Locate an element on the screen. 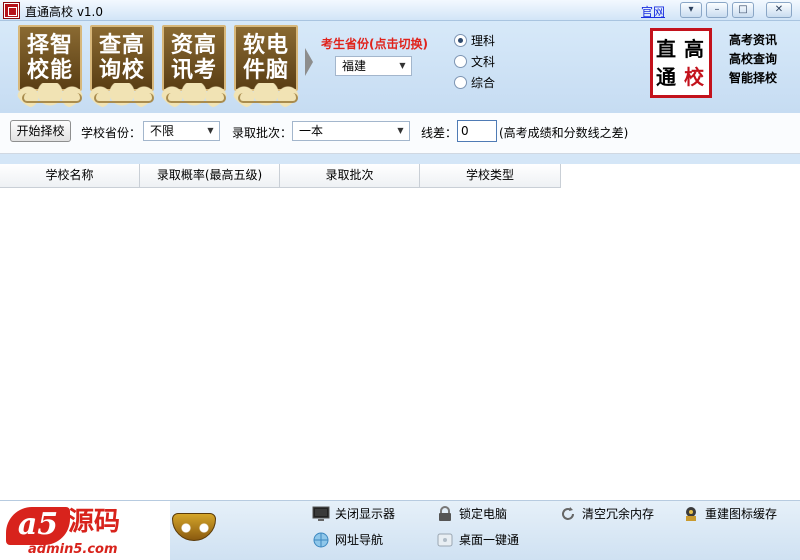  radio-comprehensive: 综合 is located at coordinates (474, 82).